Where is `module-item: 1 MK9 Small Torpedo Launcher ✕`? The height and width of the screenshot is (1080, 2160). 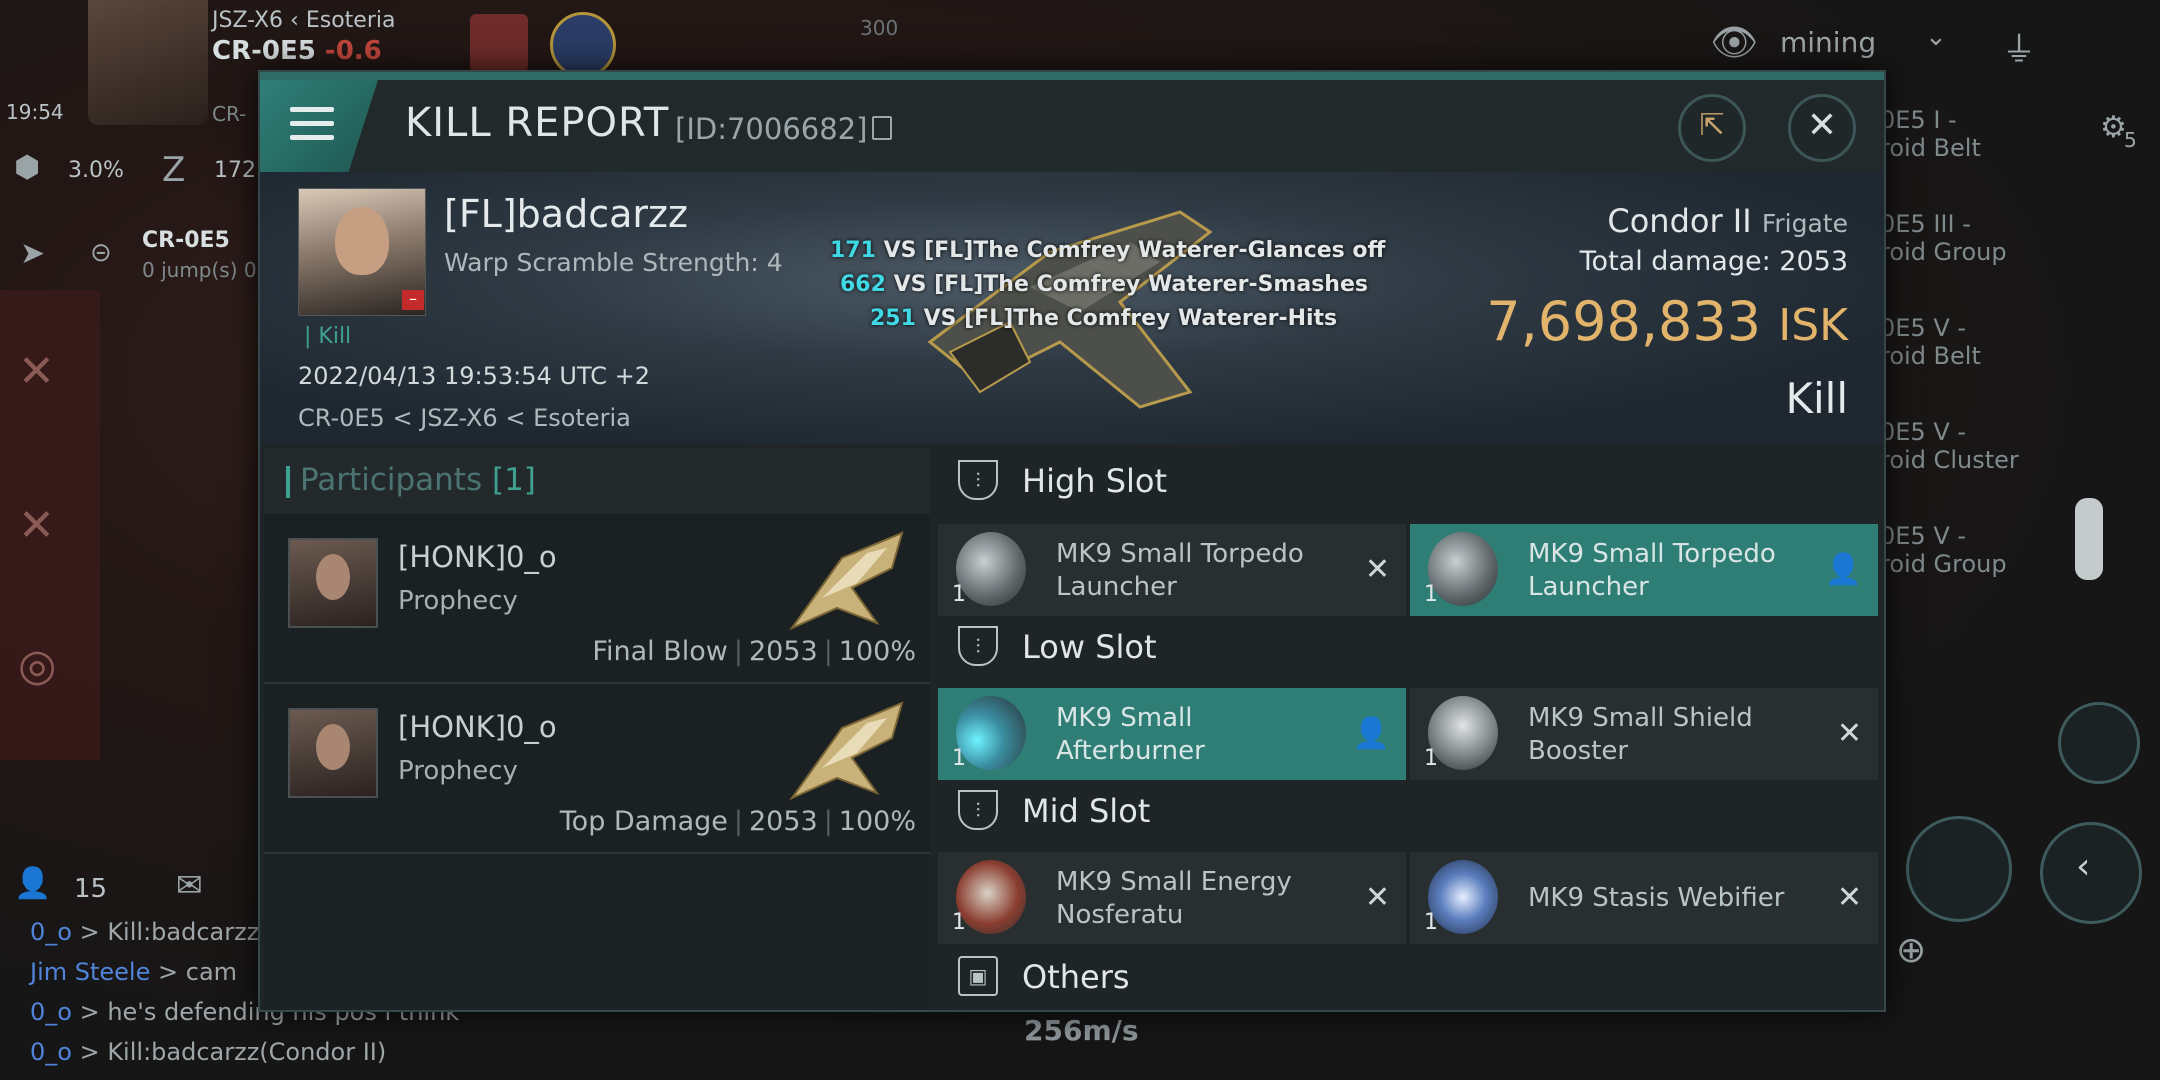 module-item: 1 MK9 Small Torpedo Launcher ✕ is located at coordinates (1172, 570).